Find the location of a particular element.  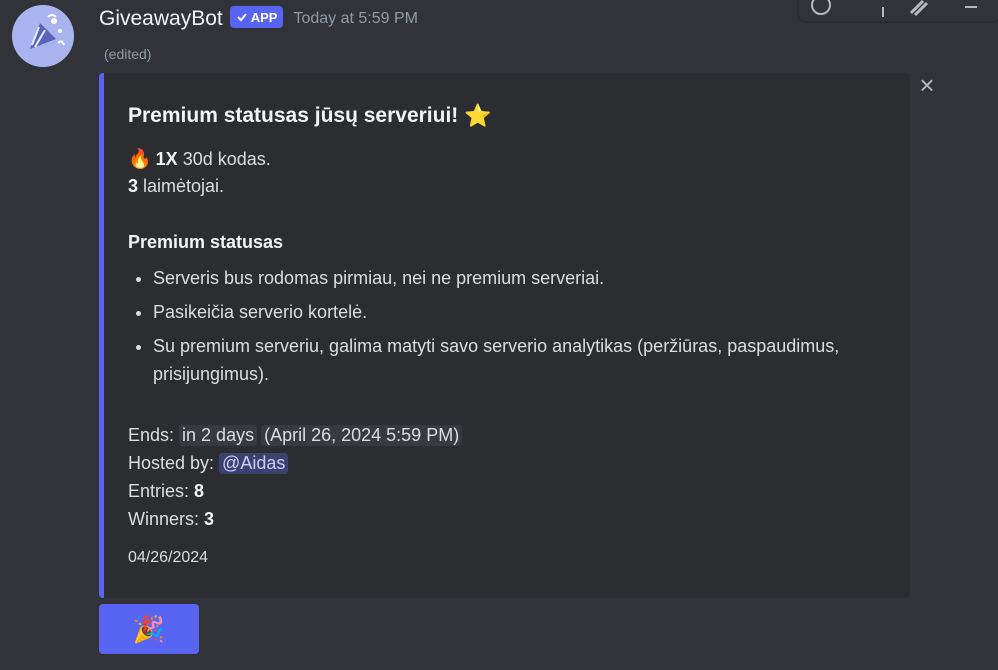

enter-giveaway-button: 🎉 is located at coordinates (149, 629).